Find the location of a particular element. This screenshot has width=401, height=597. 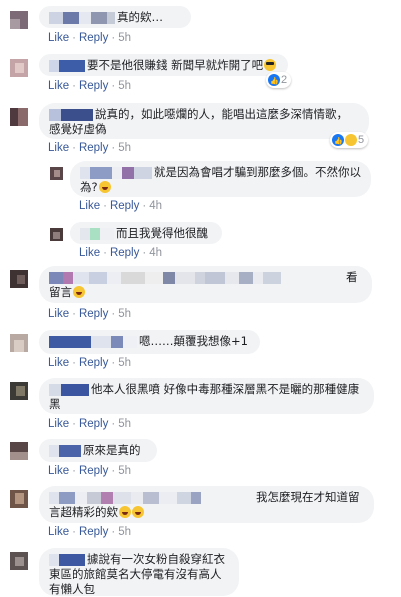

comment-text: 而且我覺得他很醜 is located at coordinates (162, 233).